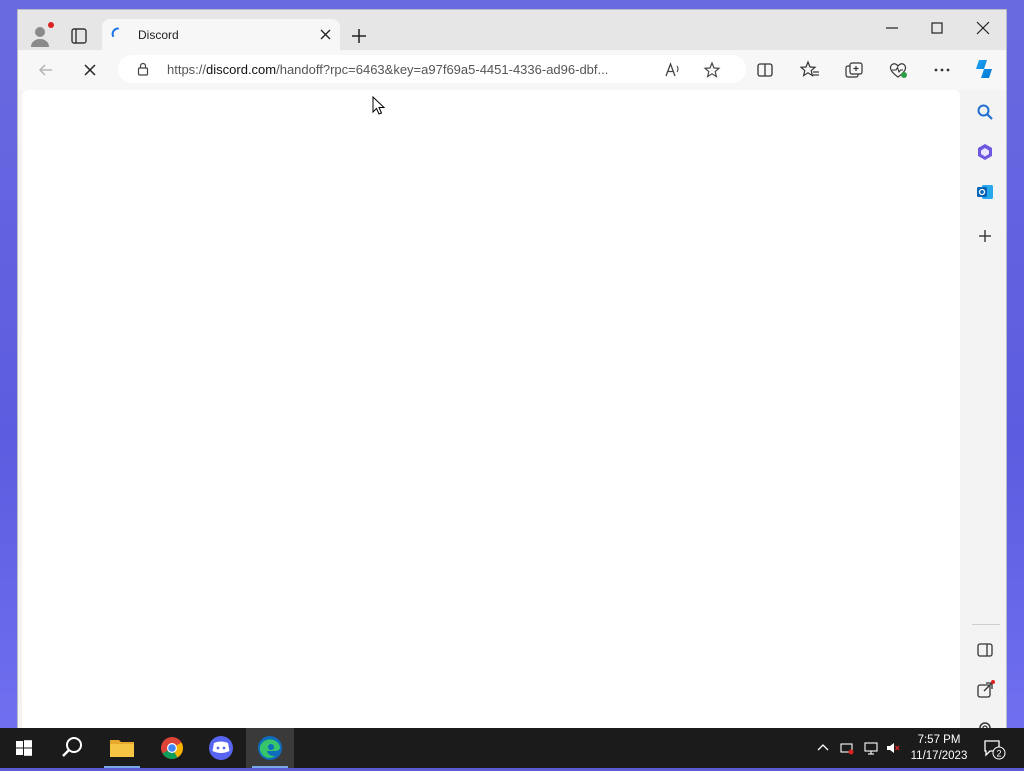  I want to click on action-center-button: 2, so click(995, 749).